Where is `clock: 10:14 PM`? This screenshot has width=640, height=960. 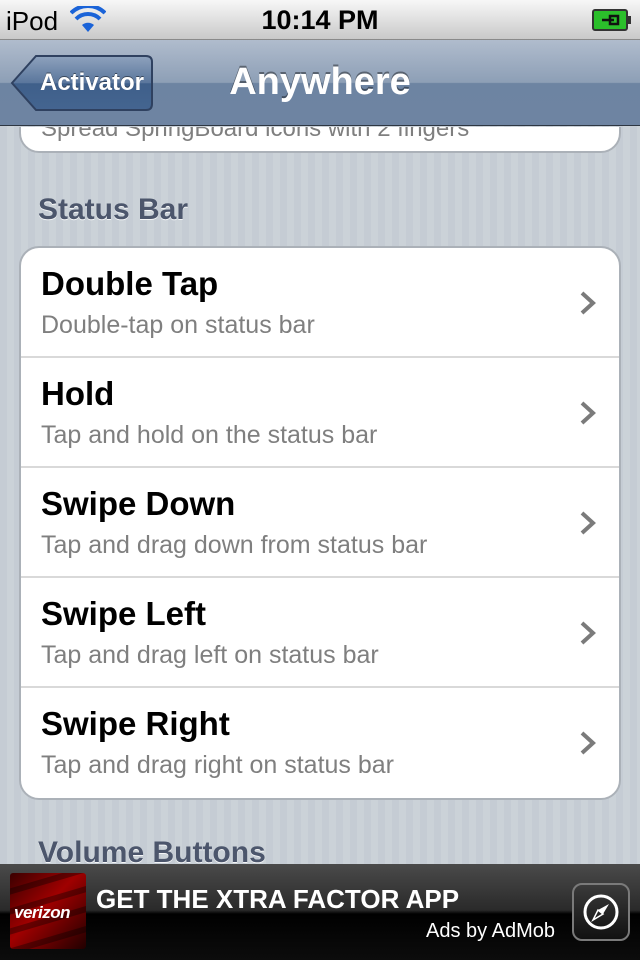
clock: 10:14 PM is located at coordinates (320, 20).